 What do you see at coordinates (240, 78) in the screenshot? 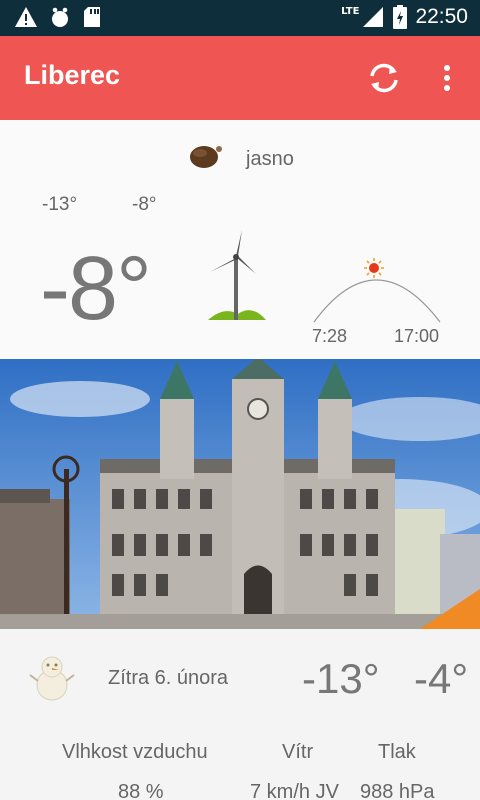
I see `app-bar: Liberec` at bounding box center [240, 78].